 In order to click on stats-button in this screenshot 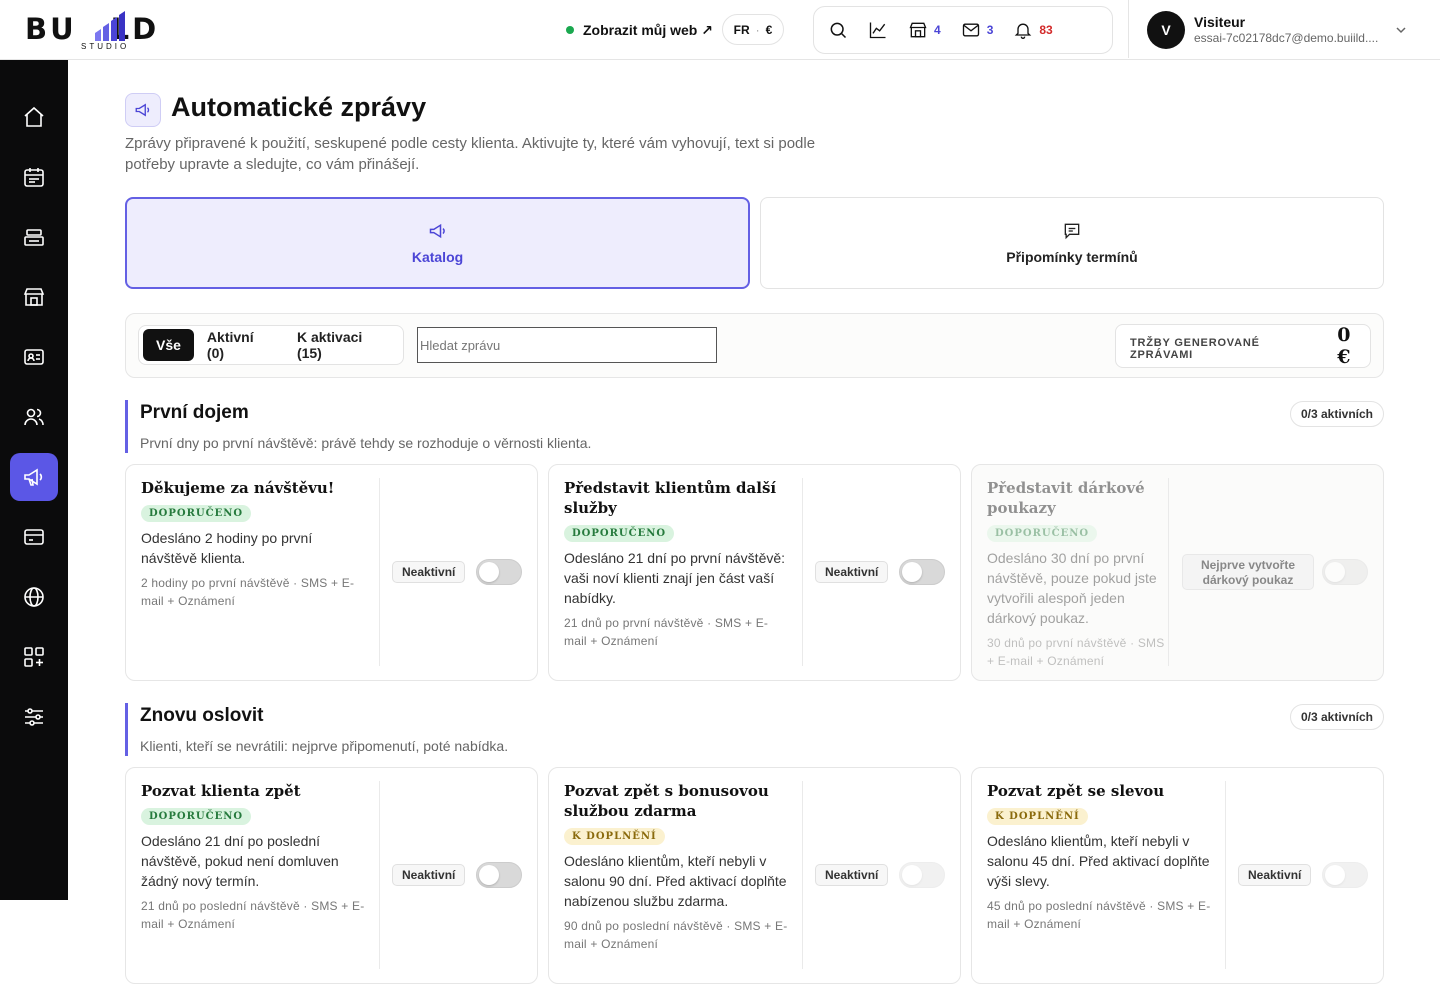, I will do `click(878, 30)`.